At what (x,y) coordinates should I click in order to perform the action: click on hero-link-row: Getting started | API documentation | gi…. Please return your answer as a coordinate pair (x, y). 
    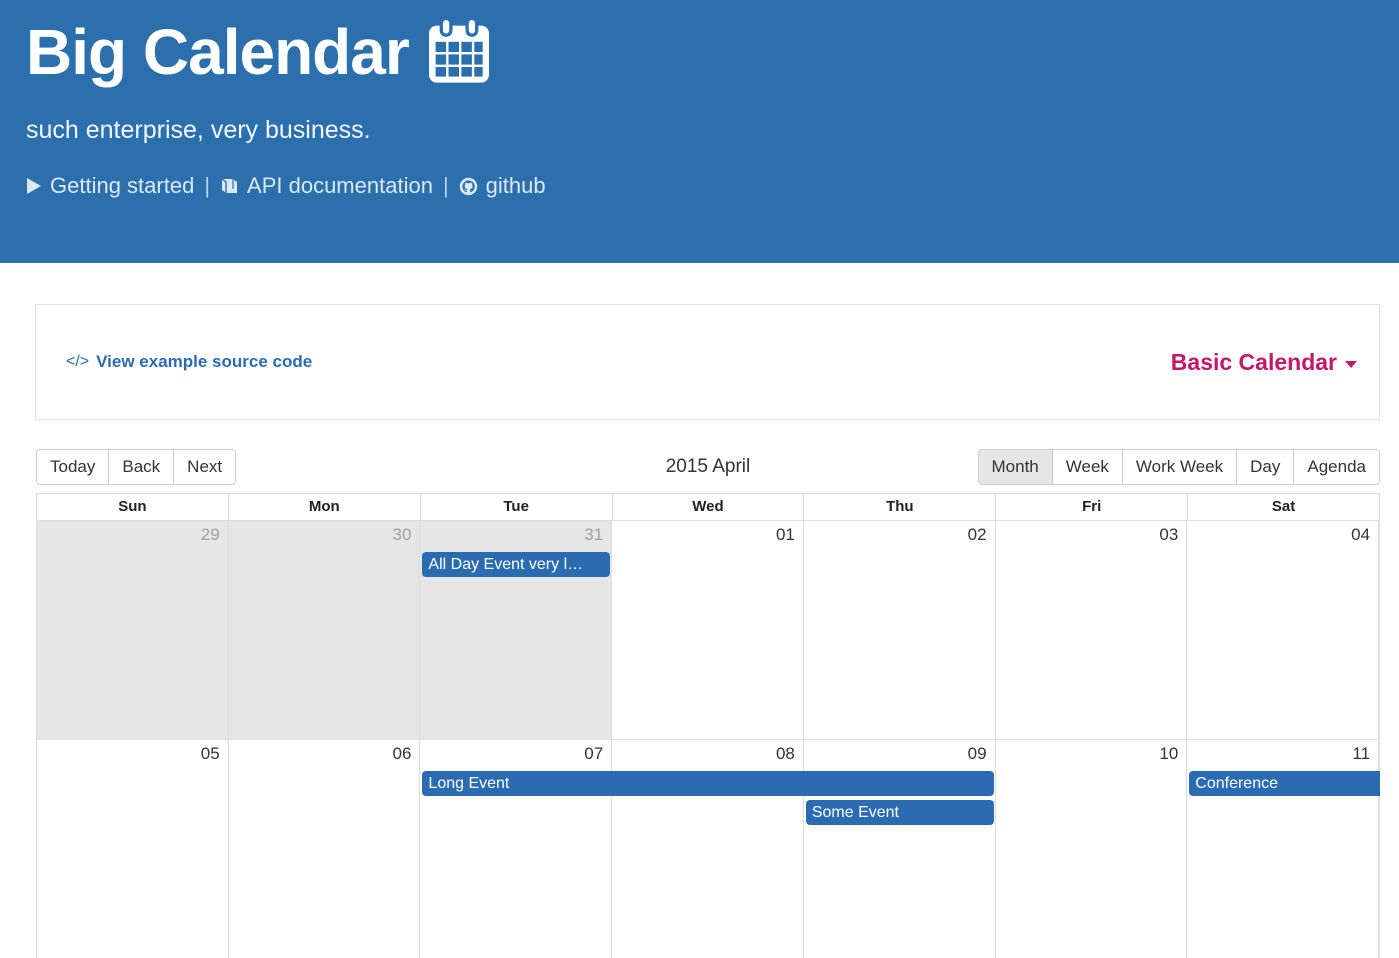
    Looking at the image, I should click on (712, 186).